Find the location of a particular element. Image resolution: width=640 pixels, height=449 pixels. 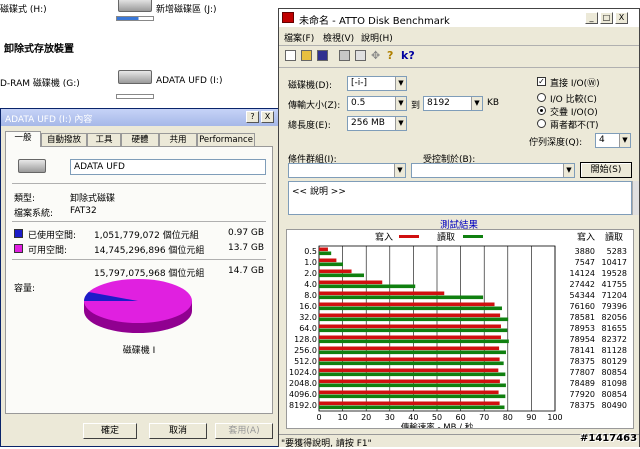

x-tick-label: 80 is located at coordinates (508, 417).